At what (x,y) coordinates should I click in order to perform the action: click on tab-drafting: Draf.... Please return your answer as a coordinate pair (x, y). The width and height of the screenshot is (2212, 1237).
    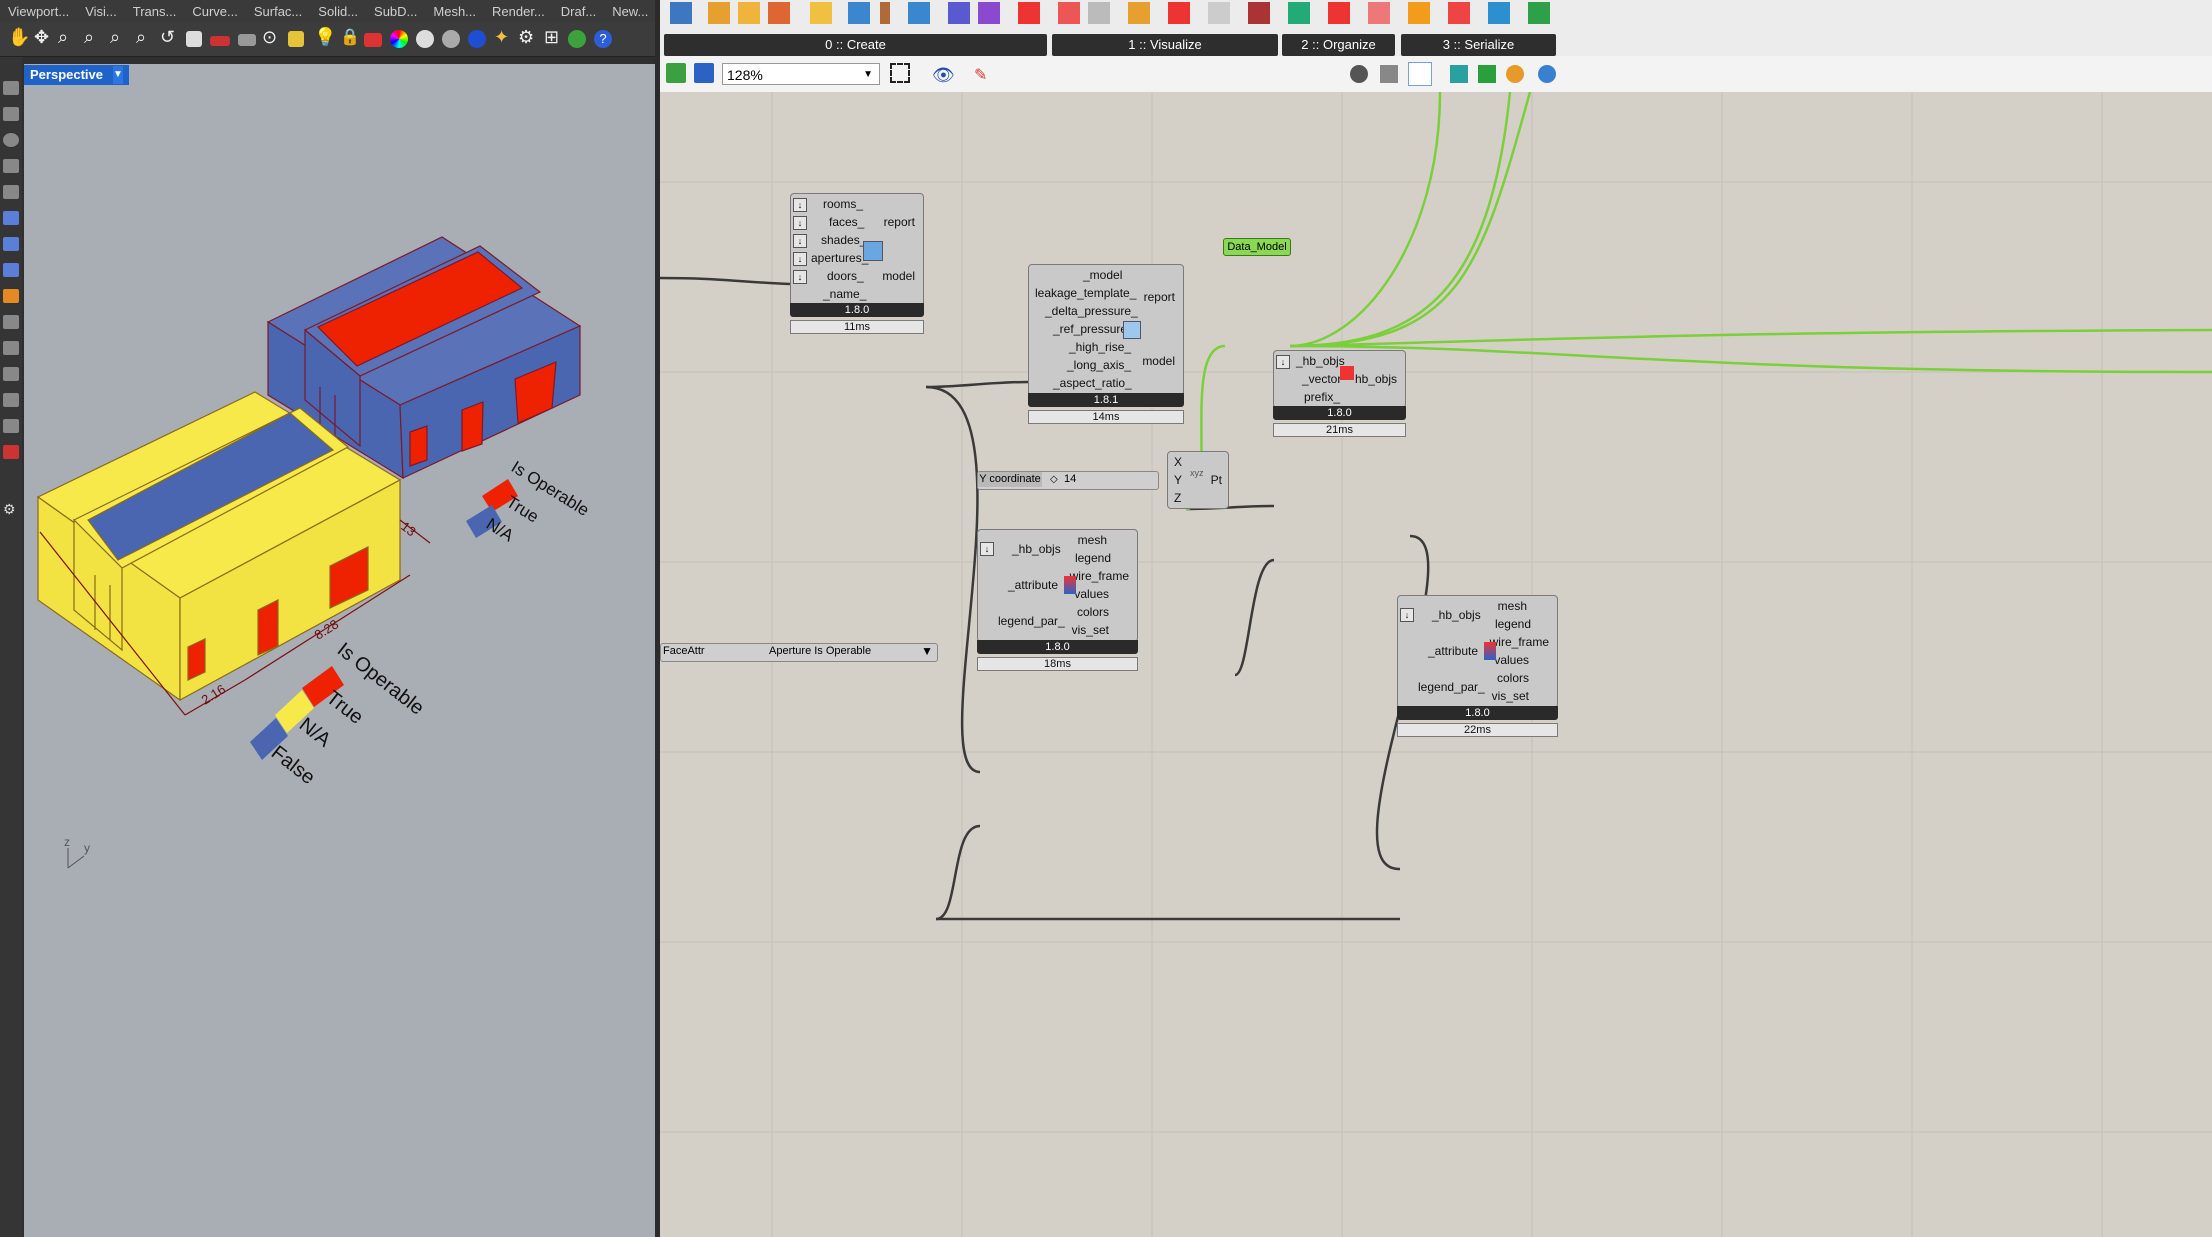
    Looking at the image, I should click on (578, 11).